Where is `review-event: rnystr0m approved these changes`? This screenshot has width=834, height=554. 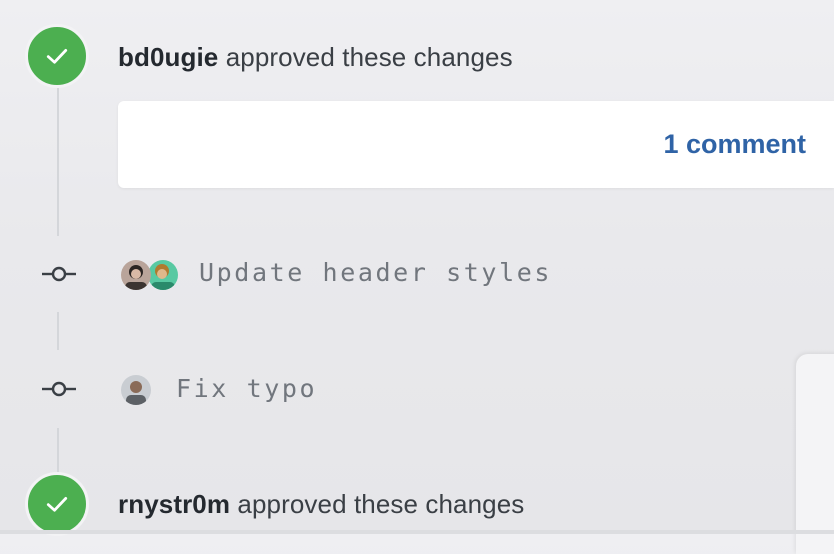
review-event: rnystr0m approved these changes is located at coordinates (321, 504).